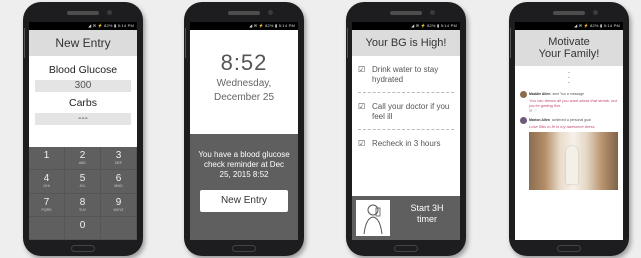 The image size is (641, 258). Describe the element at coordinates (562, 126) in the screenshot. I see `post-text: Lose 5lbs to fit in my awesome dress` at that location.